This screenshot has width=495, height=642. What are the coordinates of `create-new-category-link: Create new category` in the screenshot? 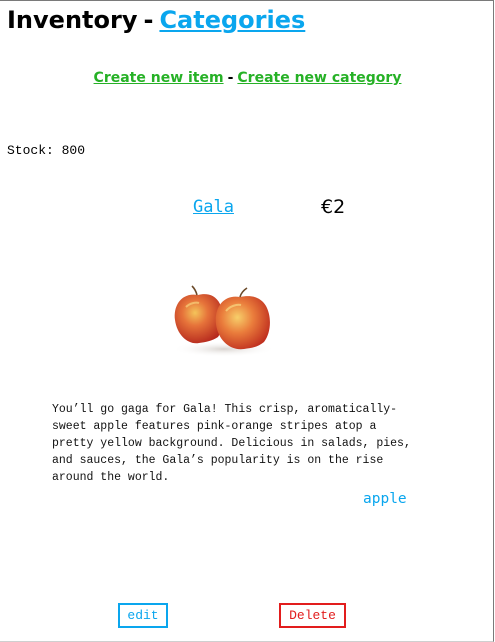 It's located at (319, 78).